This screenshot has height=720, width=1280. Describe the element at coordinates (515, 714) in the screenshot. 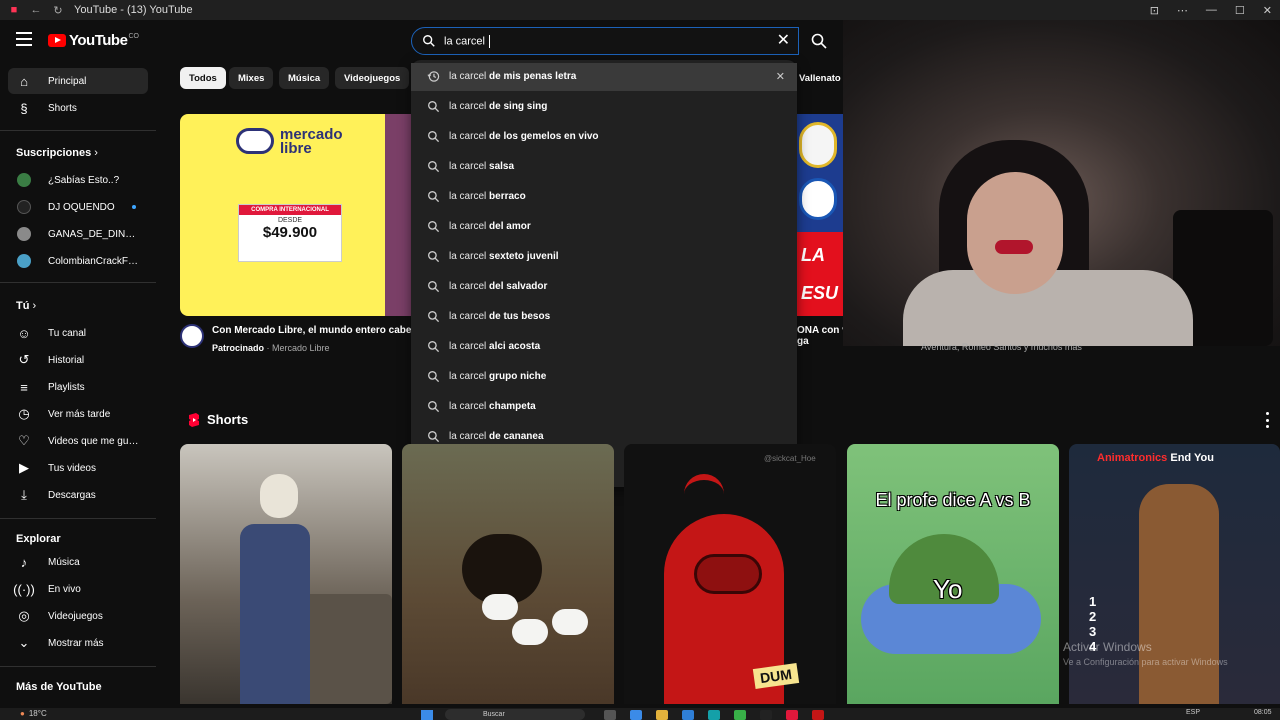

I see `taskbar-search: Buscar` at that location.